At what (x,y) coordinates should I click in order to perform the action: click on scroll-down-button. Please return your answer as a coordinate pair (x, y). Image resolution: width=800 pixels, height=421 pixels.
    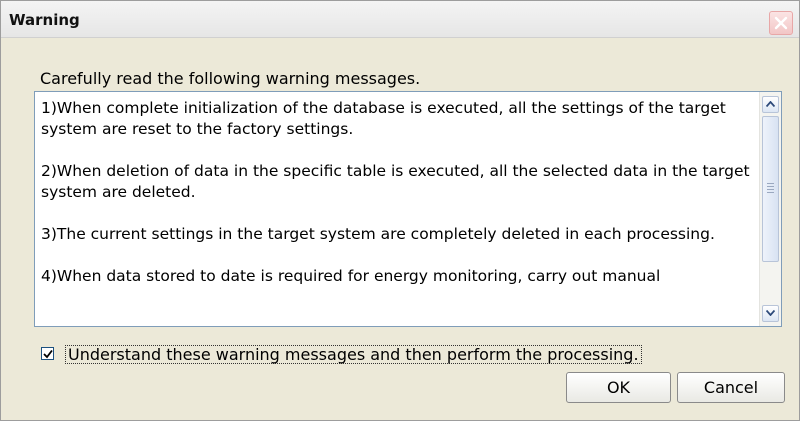
    Looking at the image, I should click on (770, 313).